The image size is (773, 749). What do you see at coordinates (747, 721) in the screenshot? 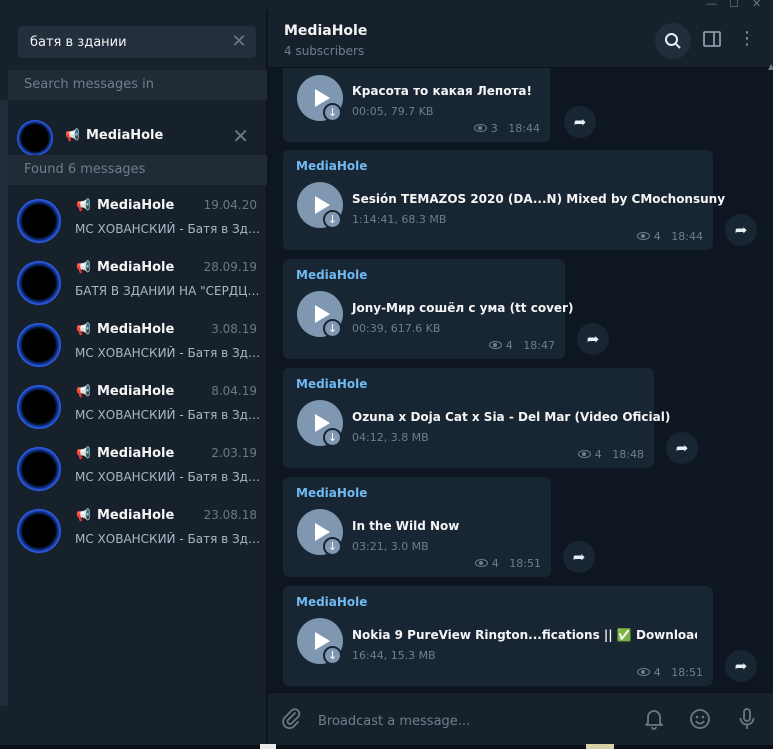
I see `microphone-icon` at bounding box center [747, 721].